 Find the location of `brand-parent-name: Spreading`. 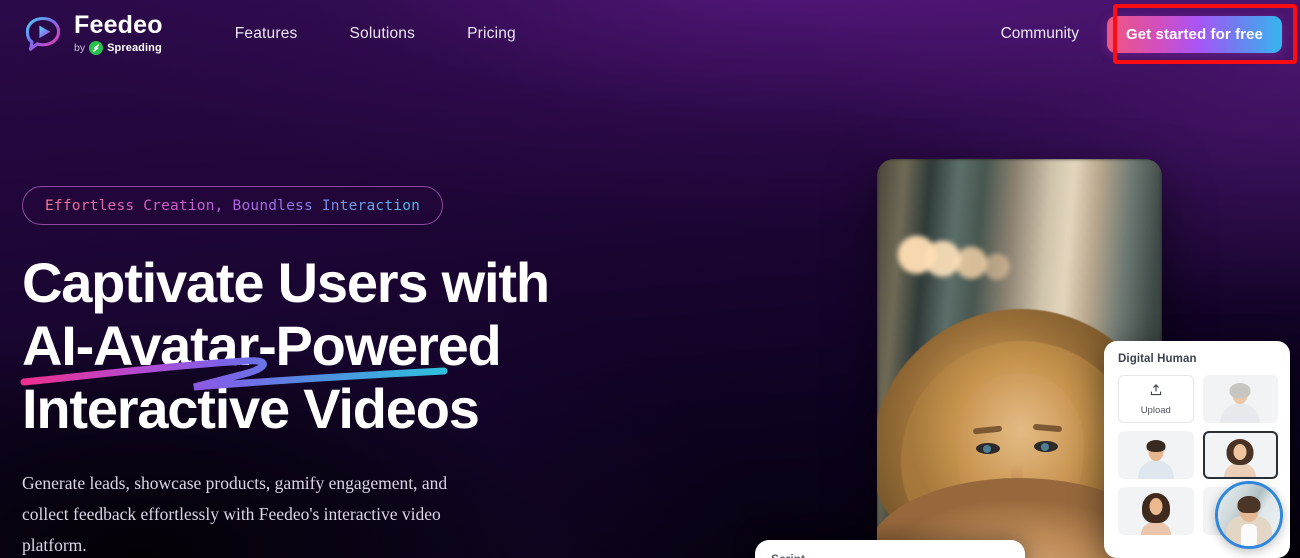

brand-parent-name: Spreading is located at coordinates (134, 47).